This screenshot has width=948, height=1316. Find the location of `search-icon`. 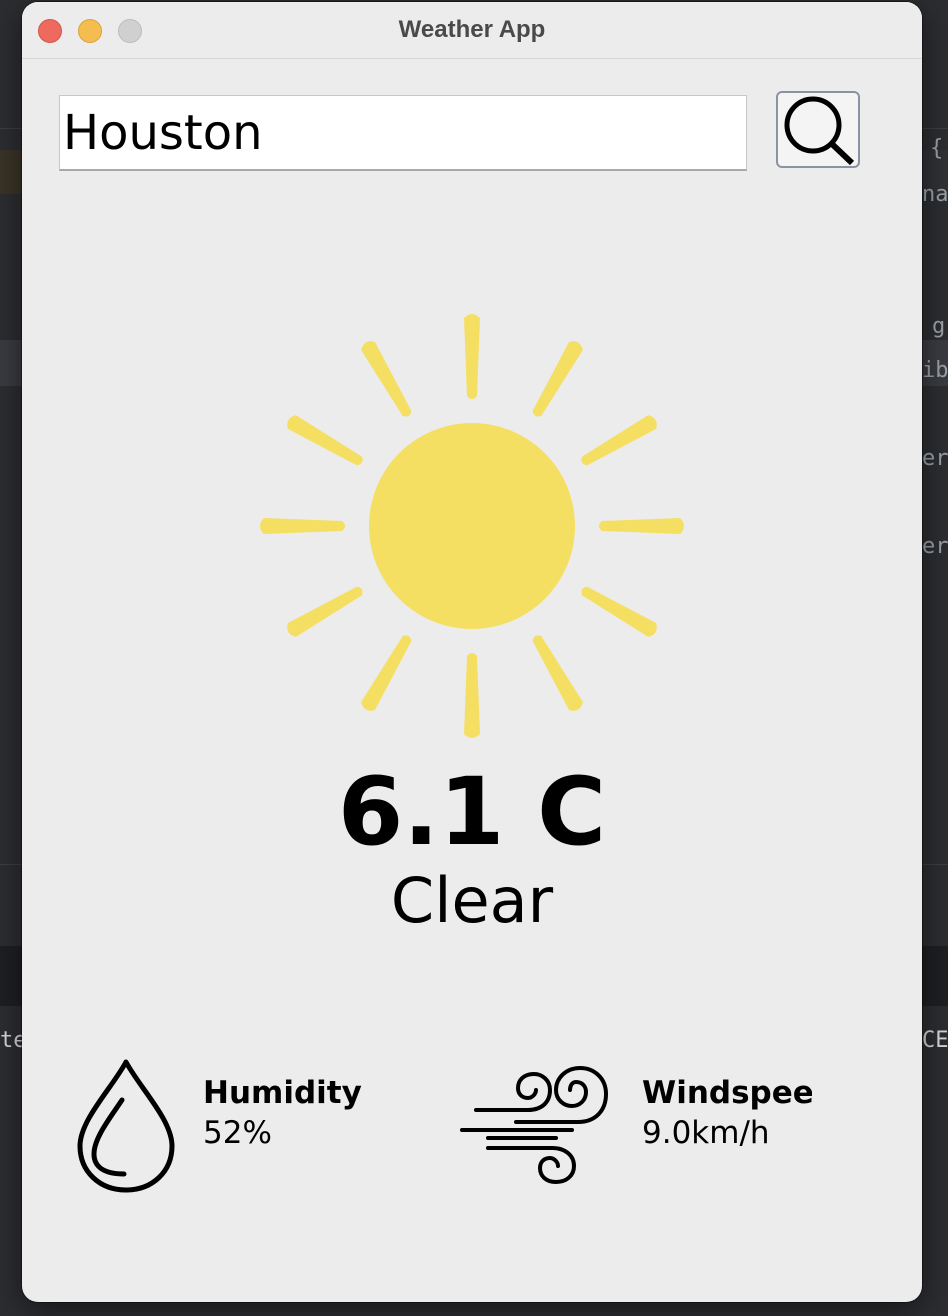

search-icon is located at coordinates (819, 131).